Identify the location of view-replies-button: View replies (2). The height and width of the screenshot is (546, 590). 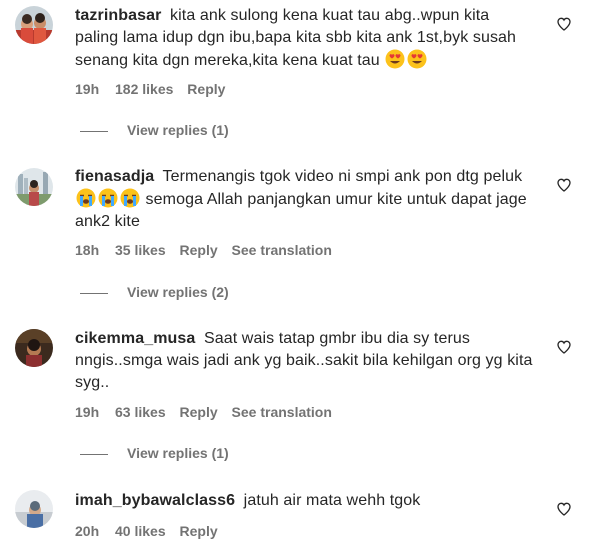
(154, 292).